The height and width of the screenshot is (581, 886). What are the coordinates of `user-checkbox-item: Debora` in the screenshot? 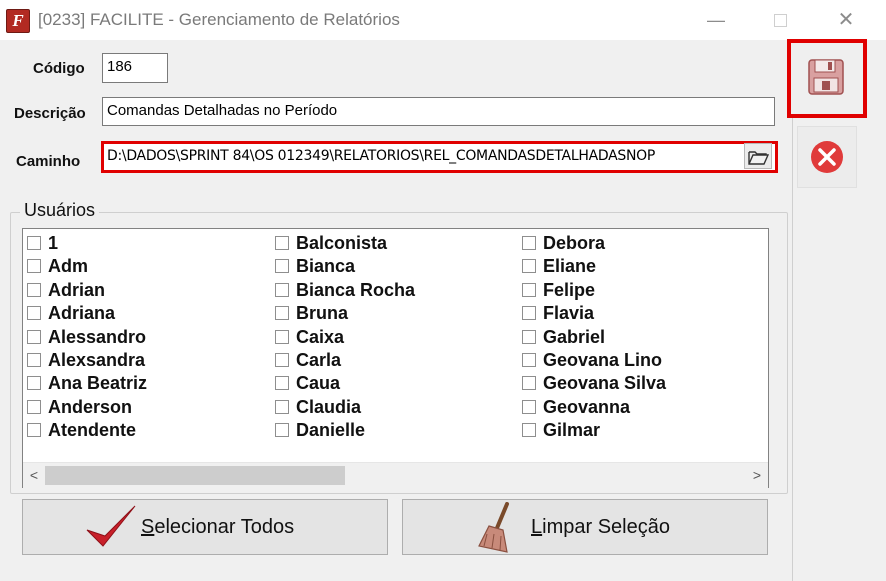 It's located at (563, 243).